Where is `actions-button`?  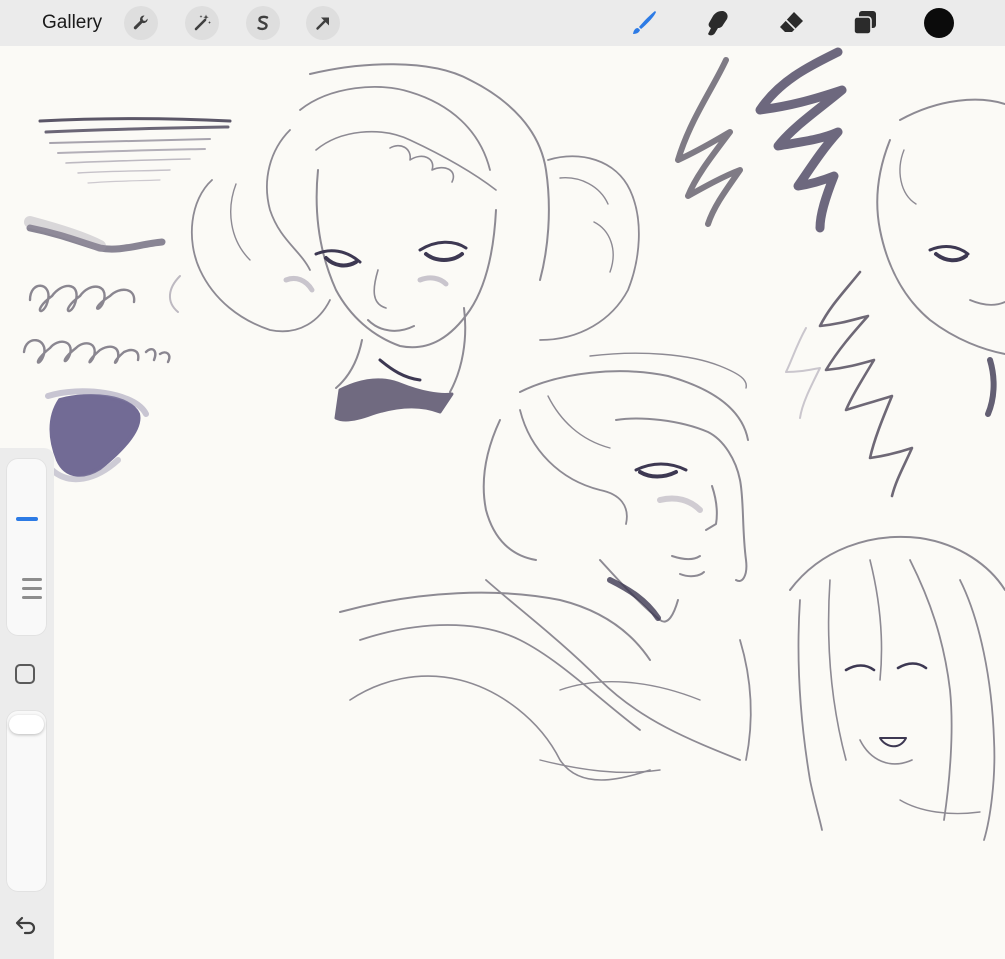
actions-button is located at coordinates (141, 23).